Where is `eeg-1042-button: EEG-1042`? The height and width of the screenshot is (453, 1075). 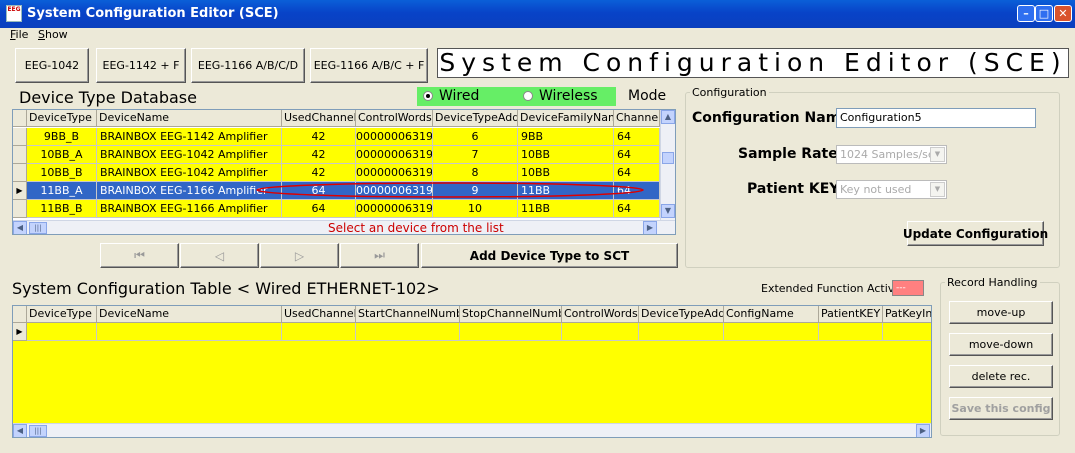
eeg-1042-button: EEG-1042 is located at coordinates (52, 65).